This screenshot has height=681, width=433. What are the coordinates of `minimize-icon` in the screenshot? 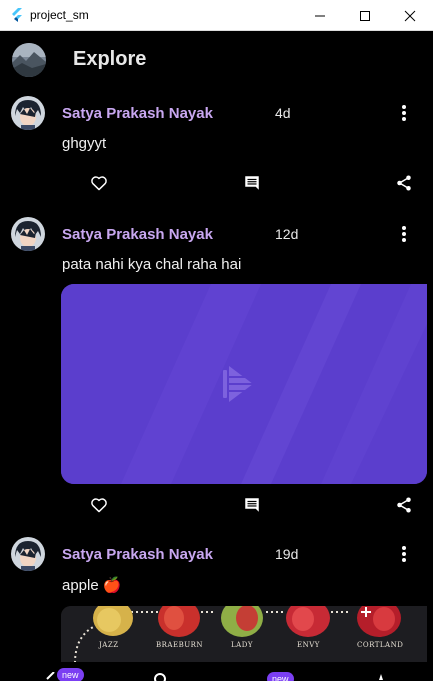 It's located at (320, 15).